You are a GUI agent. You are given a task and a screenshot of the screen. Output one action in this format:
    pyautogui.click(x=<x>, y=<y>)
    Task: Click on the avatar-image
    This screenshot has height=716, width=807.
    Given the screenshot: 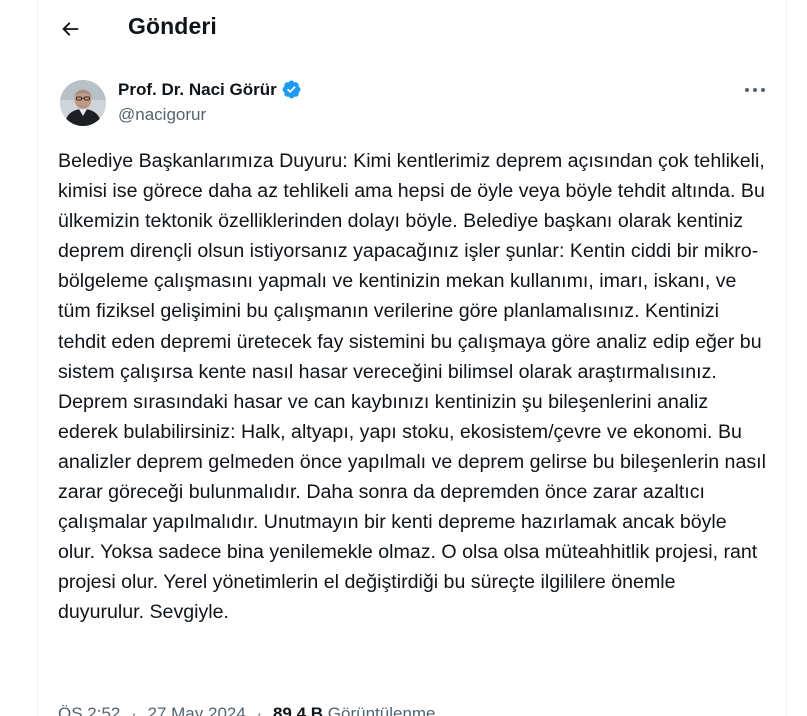 What is the action you would take?
    pyautogui.click(x=83, y=103)
    